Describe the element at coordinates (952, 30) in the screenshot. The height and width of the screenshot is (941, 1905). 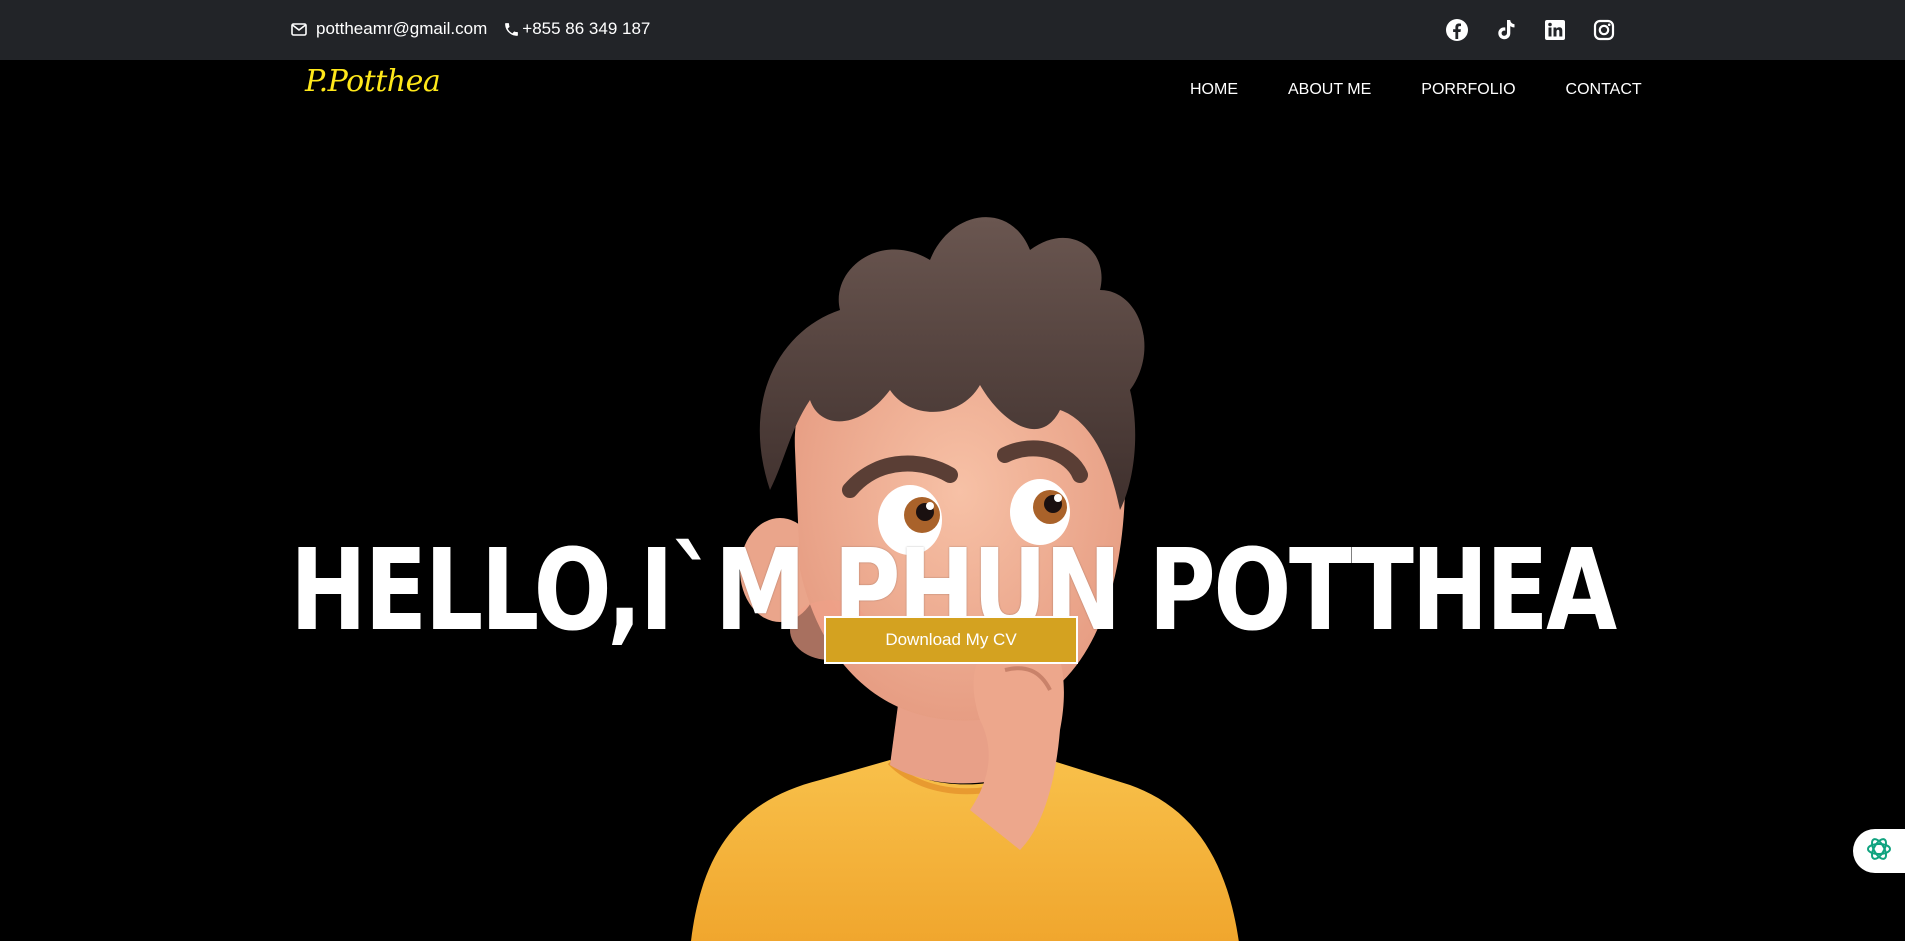
I see `top-contact-bar: pottheamr@gmail.com +855 86 349 187` at that location.